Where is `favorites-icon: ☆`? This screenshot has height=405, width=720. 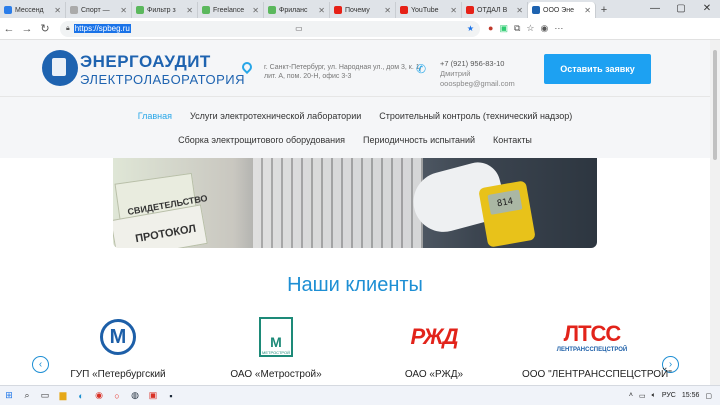 favorites-icon: ☆ is located at coordinates (530, 28).